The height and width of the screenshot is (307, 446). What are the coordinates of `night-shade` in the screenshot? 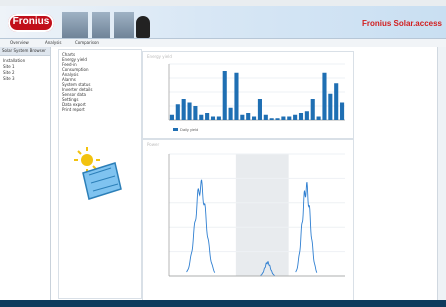 It's located at (262, 215).